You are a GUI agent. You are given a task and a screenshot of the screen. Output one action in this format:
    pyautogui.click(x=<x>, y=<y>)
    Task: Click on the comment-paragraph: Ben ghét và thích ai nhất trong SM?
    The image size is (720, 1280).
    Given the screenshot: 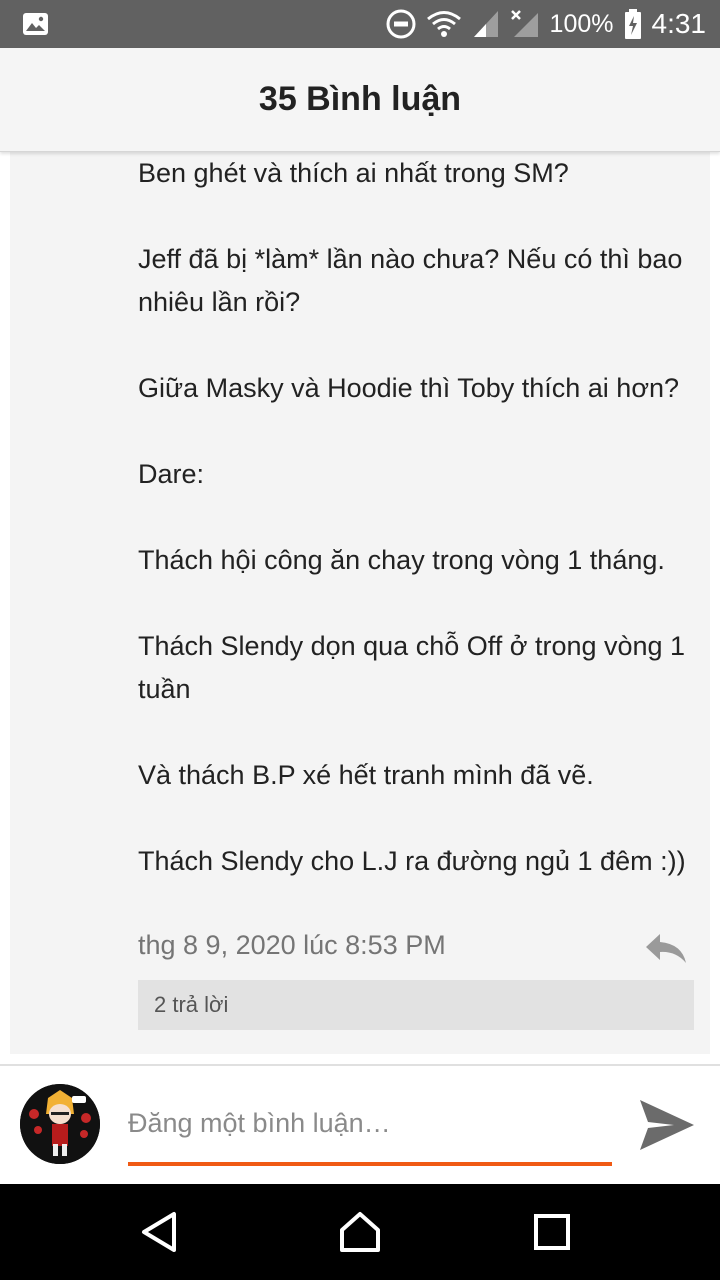 What is the action you would take?
    pyautogui.click(x=353, y=173)
    